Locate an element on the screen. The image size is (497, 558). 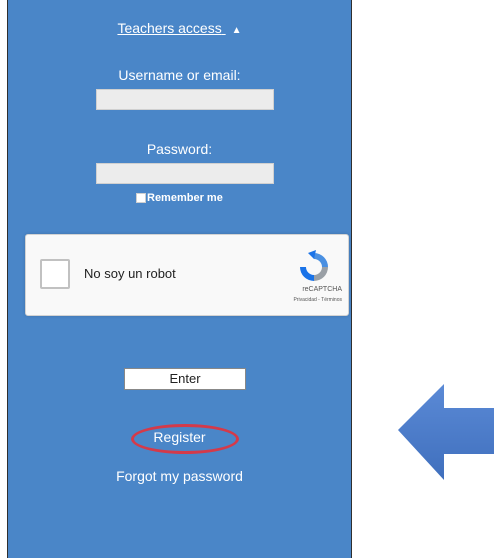
username-field is located at coordinates (185, 99).